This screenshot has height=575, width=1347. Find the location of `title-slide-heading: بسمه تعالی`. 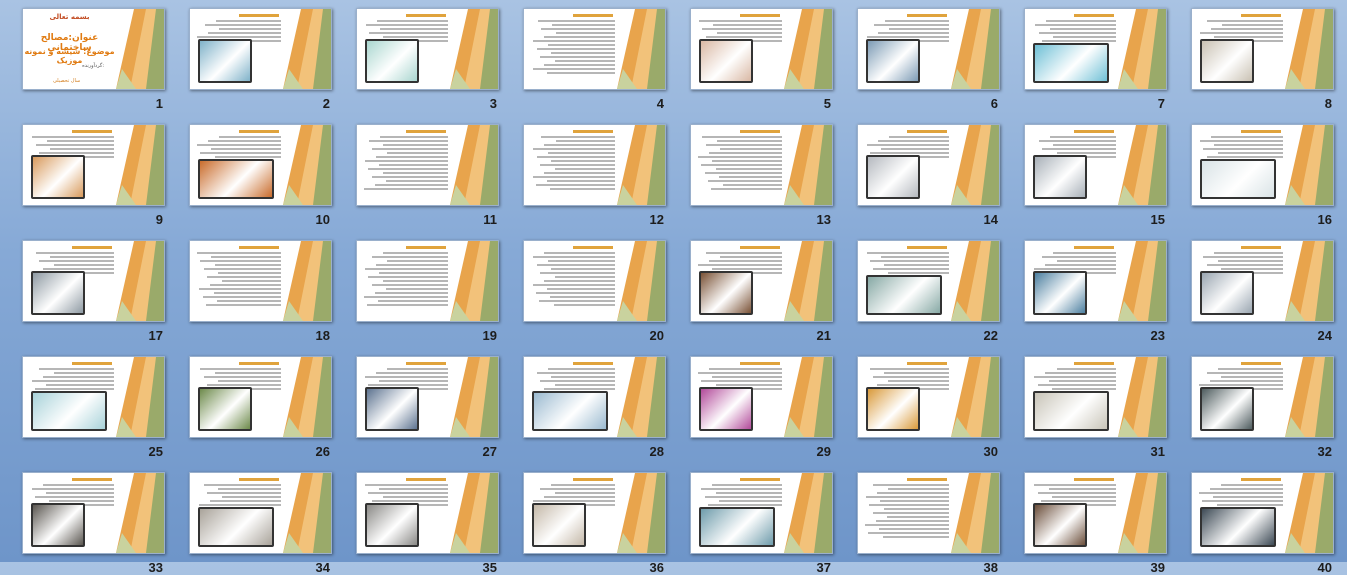

title-slide-heading: بسمه تعالی is located at coordinates (69, 17).